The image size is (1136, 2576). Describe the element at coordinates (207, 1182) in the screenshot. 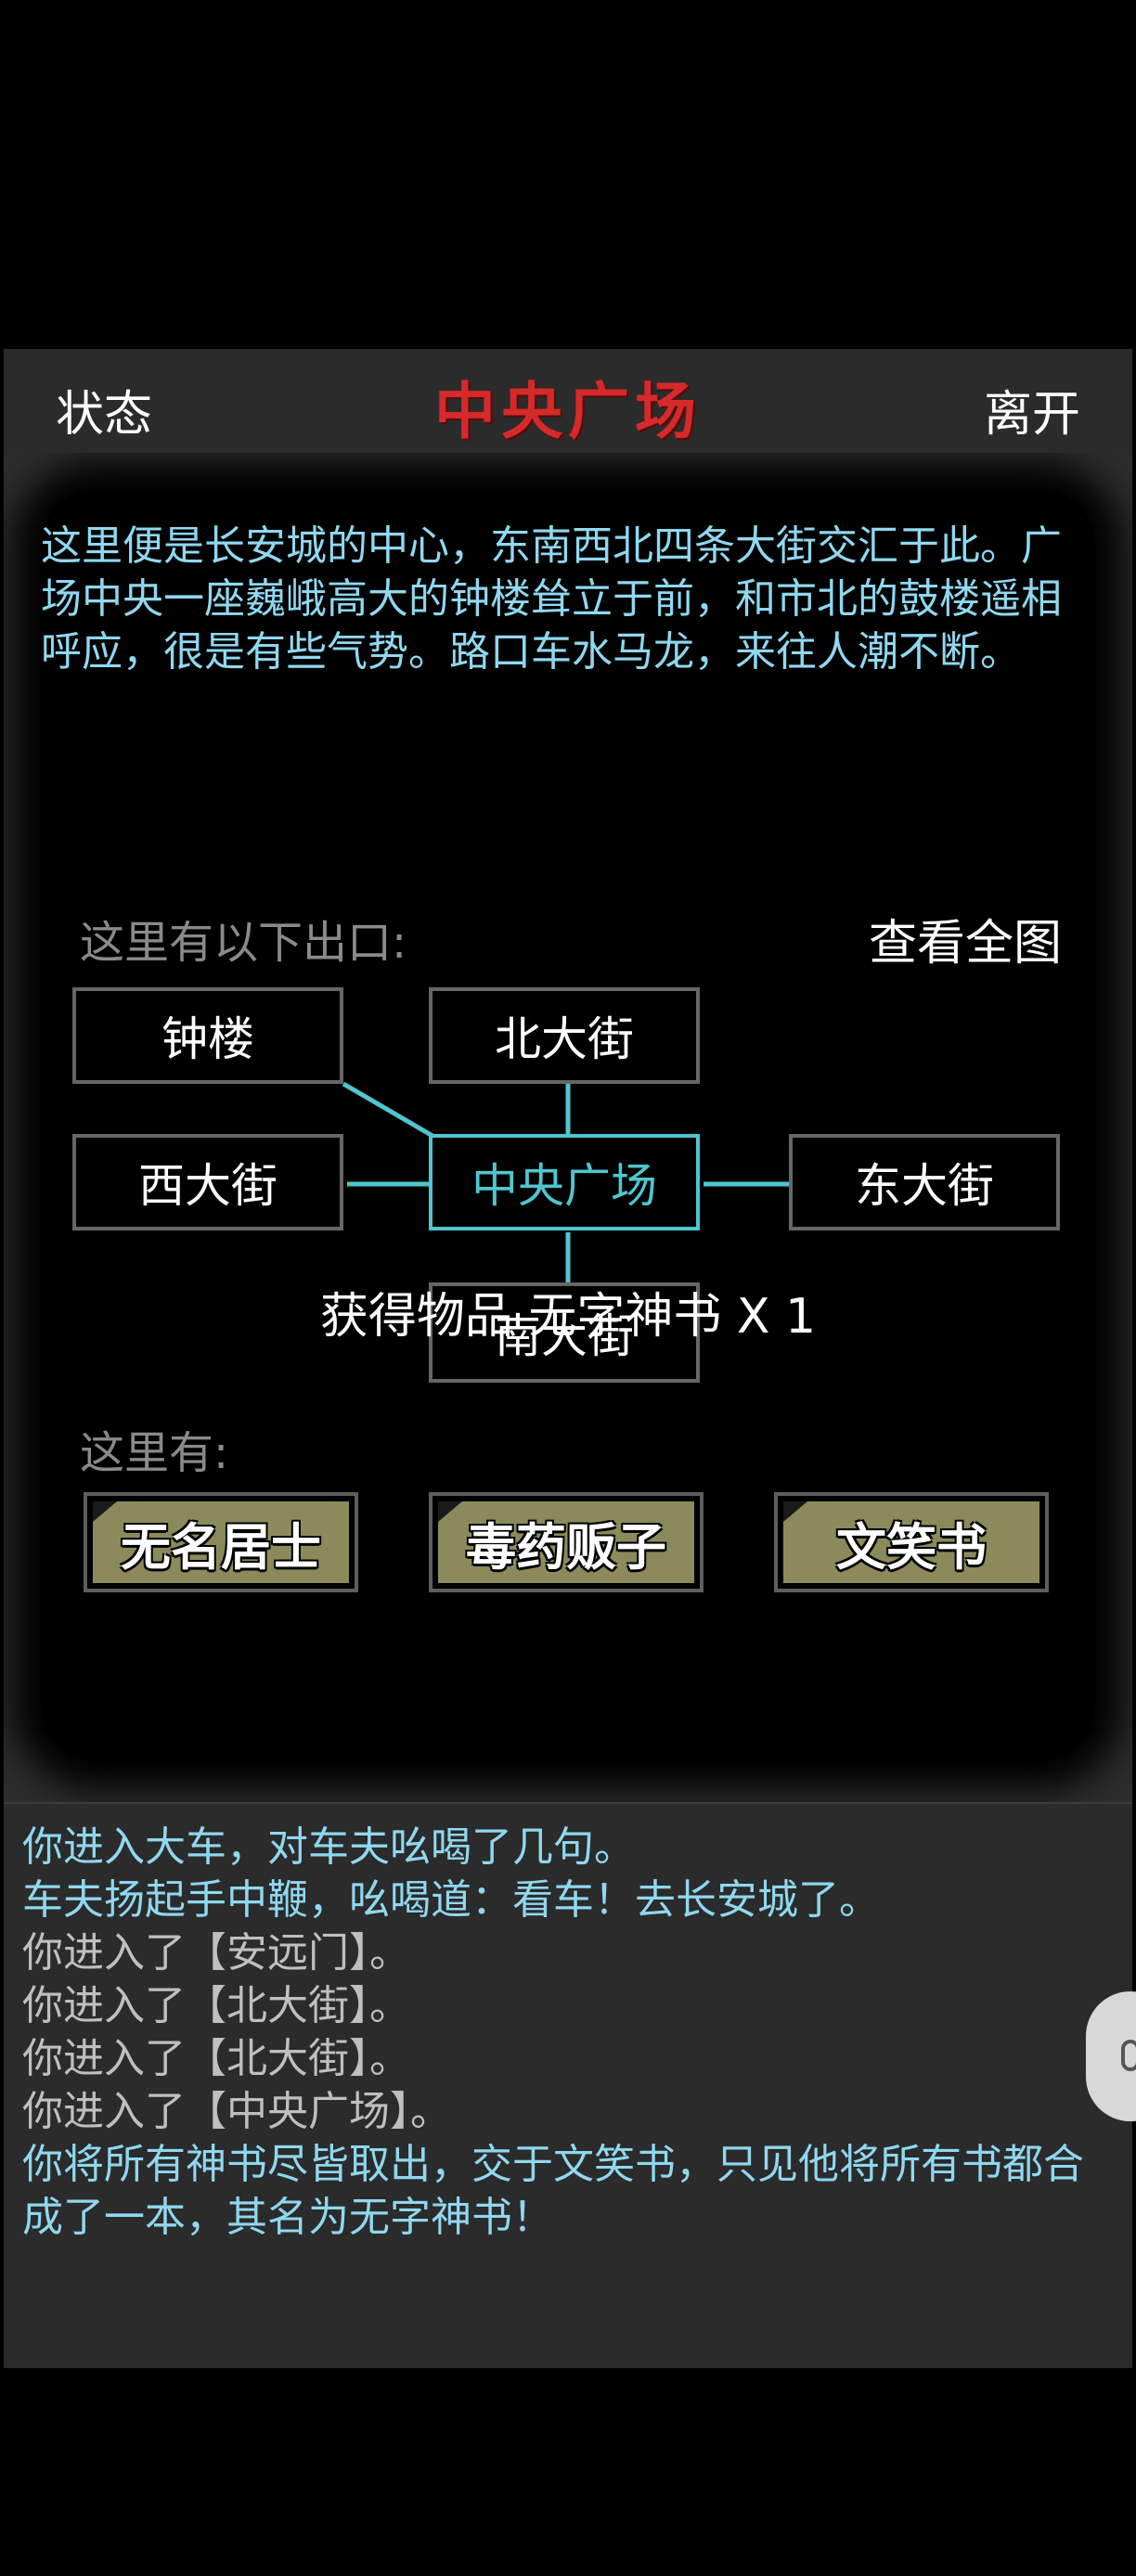

I see `exit-west-street: 西大街` at that location.